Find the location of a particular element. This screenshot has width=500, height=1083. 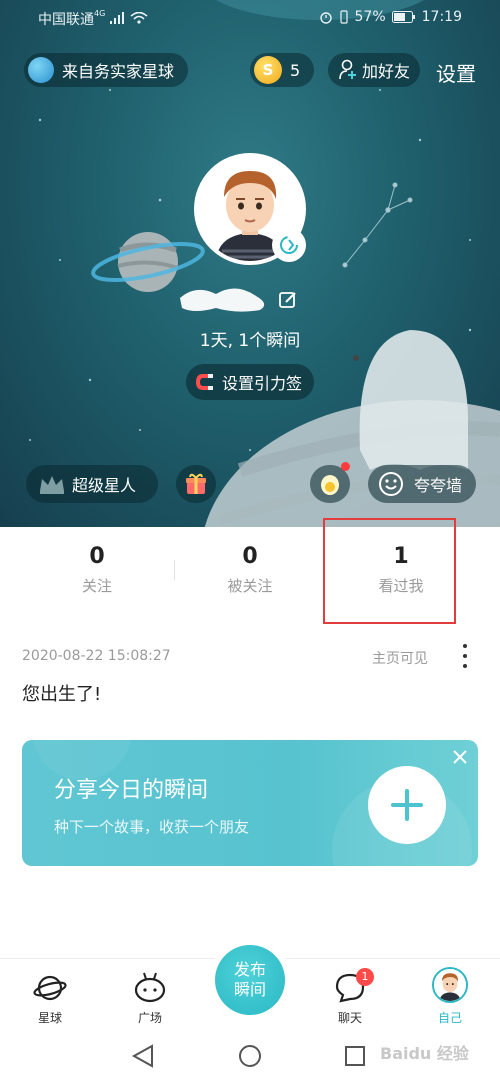

back-icon is located at coordinates (142, 1056).